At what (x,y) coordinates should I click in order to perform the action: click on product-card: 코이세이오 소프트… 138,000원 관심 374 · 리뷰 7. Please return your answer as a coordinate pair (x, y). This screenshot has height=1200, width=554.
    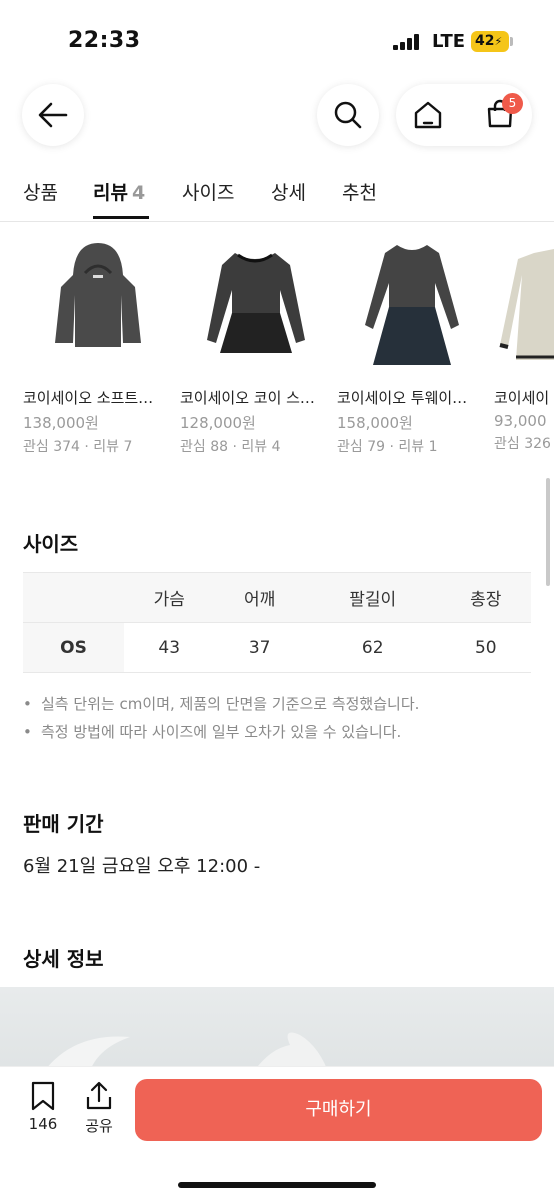
    Looking at the image, I should click on (98, 345).